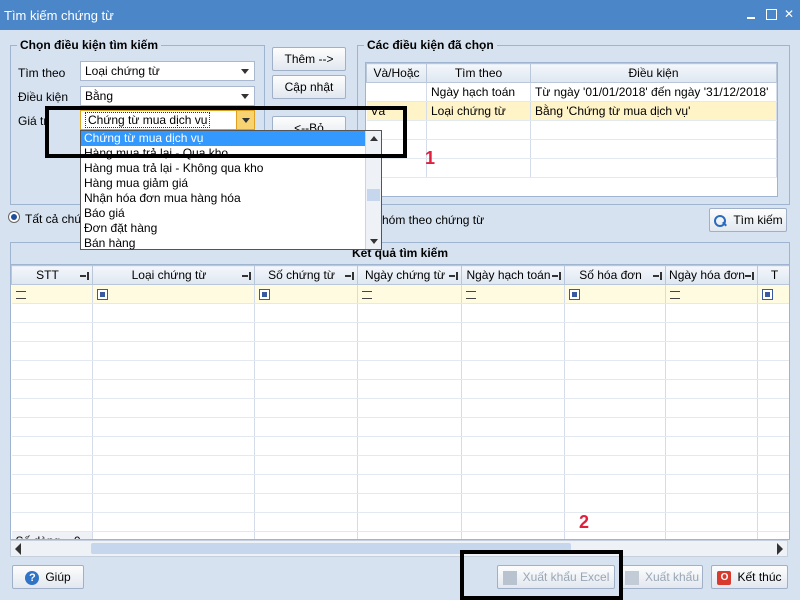 Image resolution: width=800 pixels, height=600 pixels. I want to click on condition-label: Điều kiện, so click(43, 97).